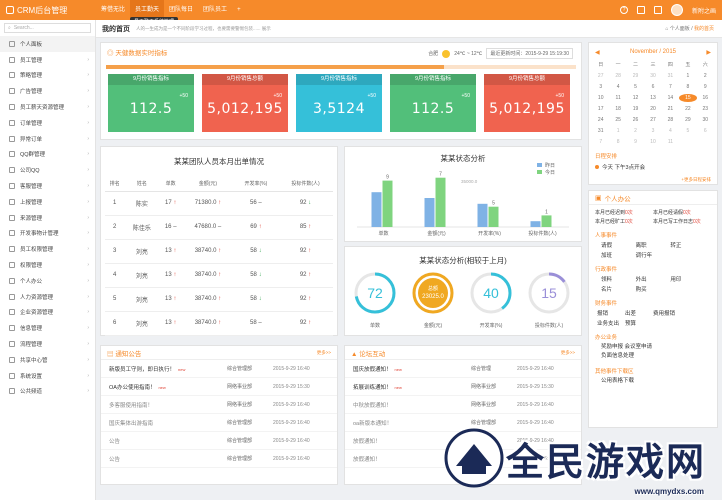 The height and width of the screenshot is (500, 722). Describe the element at coordinates (339, 103) in the screenshot. I see `kpi-card: 9月份销售指标 +50 3,5124` at that location.